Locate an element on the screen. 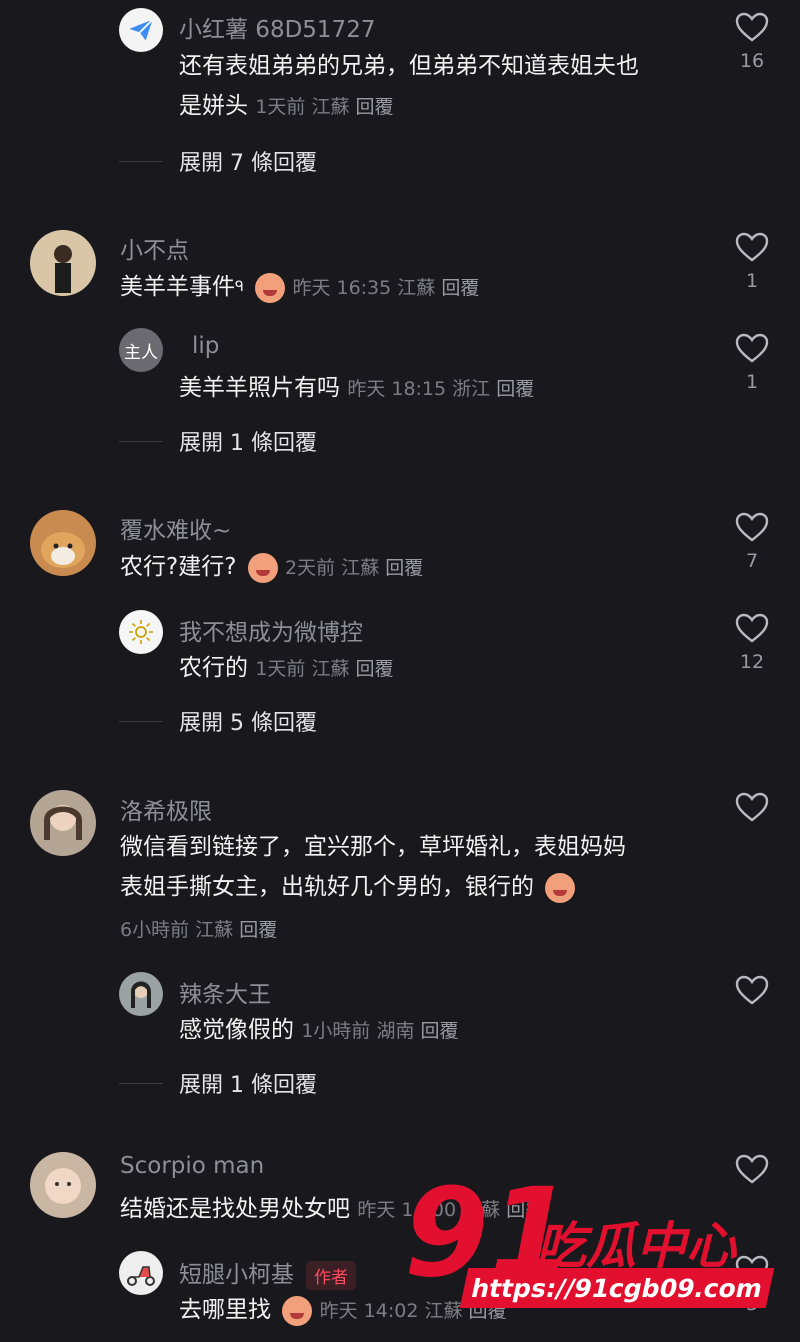  comment-author: 小红薯 68D51727 is located at coordinates (277, 27).